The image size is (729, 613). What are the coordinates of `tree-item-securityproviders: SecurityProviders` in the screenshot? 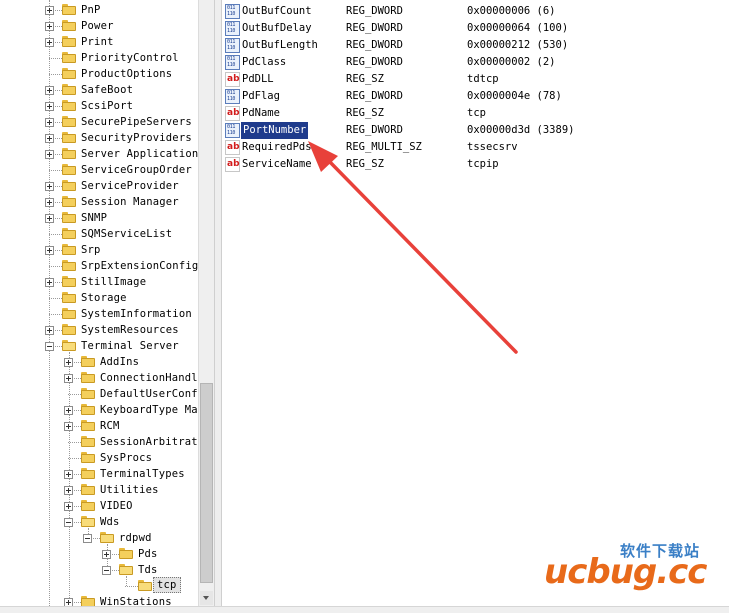 It's located at (99, 138).